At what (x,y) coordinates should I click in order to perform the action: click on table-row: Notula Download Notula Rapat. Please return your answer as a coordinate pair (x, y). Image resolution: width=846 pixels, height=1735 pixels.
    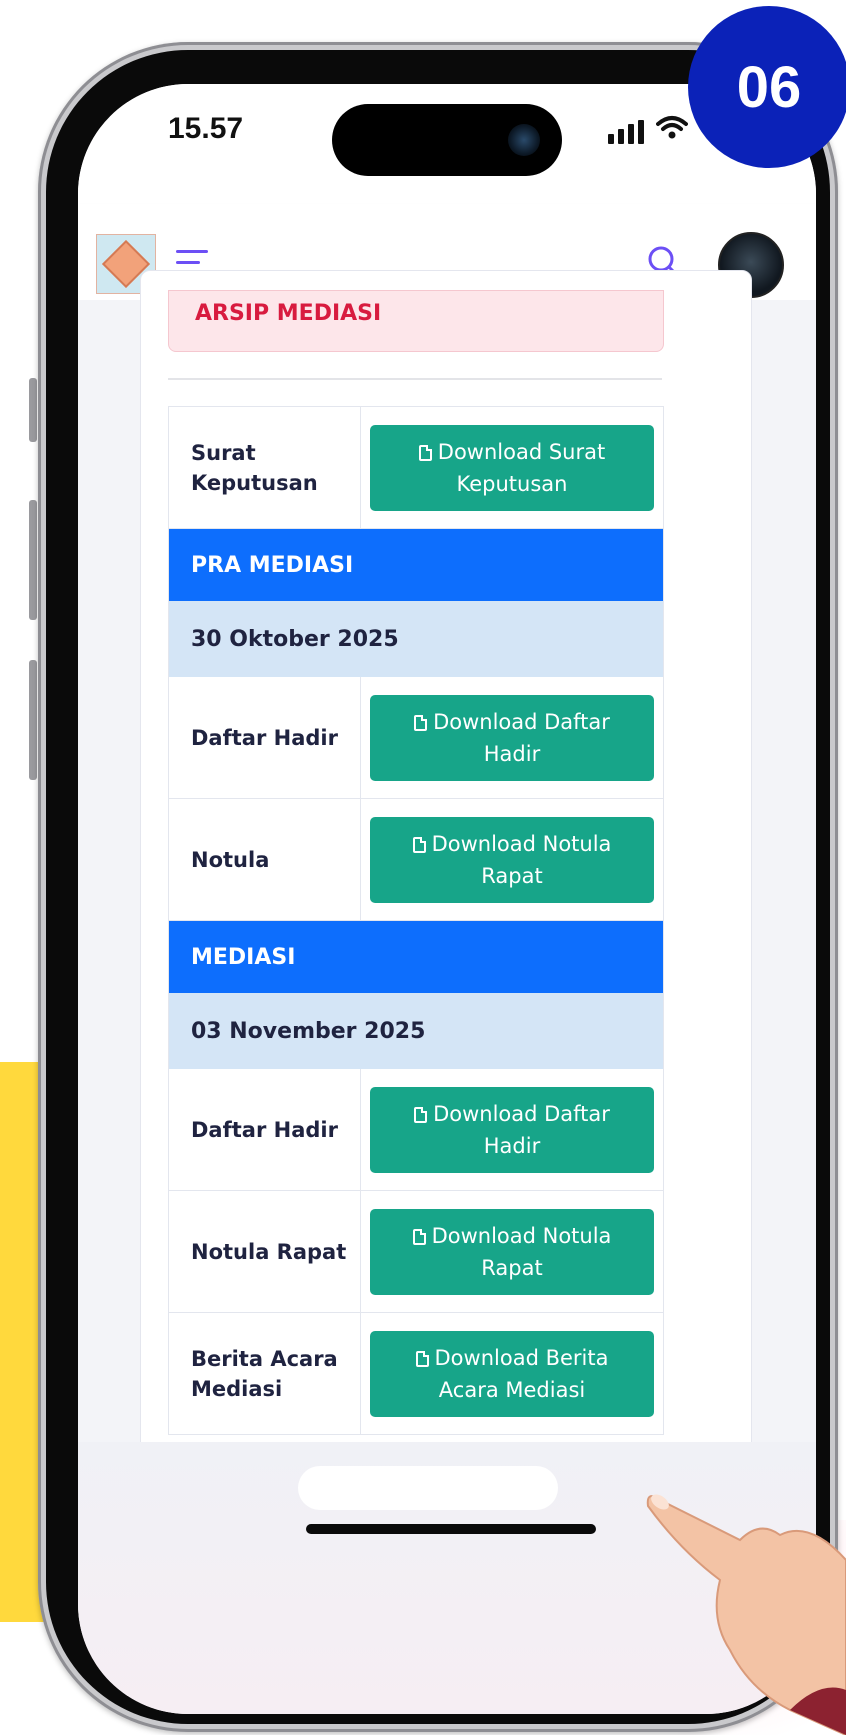
    Looking at the image, I should click on (416, 860).